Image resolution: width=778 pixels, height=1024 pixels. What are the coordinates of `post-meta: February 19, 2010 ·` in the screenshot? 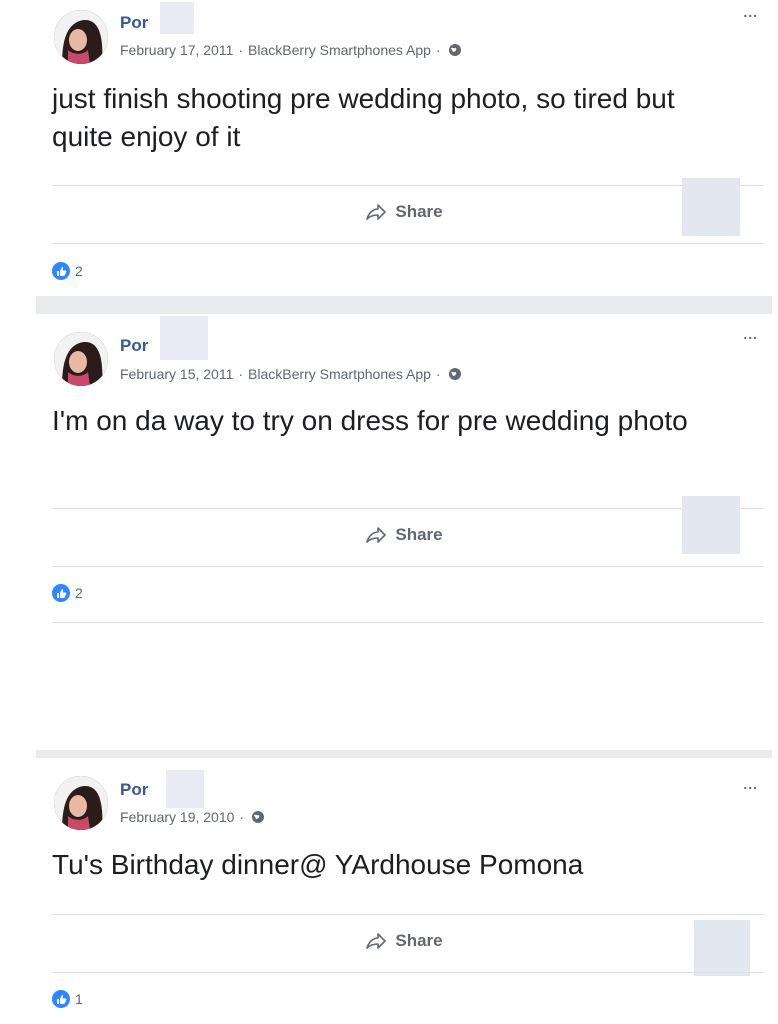 It's located at (192, 817).